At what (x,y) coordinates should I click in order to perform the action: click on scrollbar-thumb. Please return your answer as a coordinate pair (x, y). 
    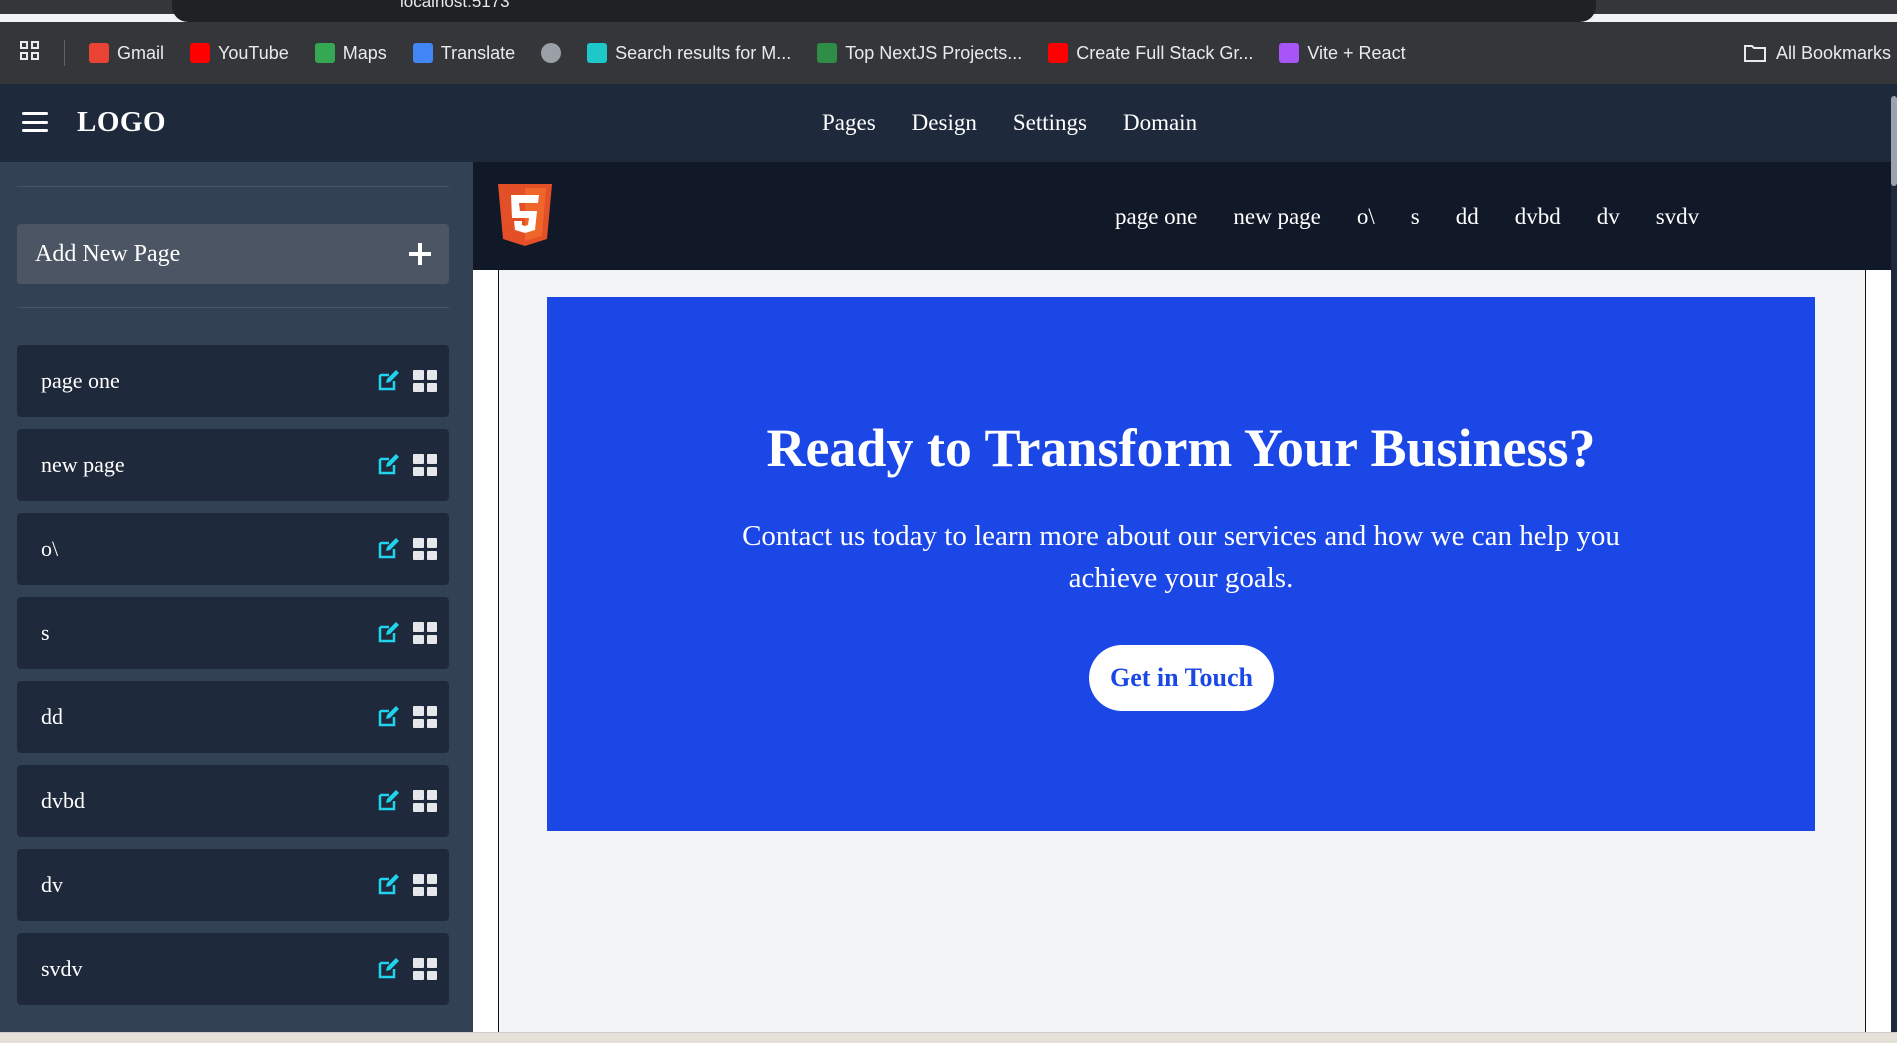
    Looking at the image, I should click on (1894, 141).